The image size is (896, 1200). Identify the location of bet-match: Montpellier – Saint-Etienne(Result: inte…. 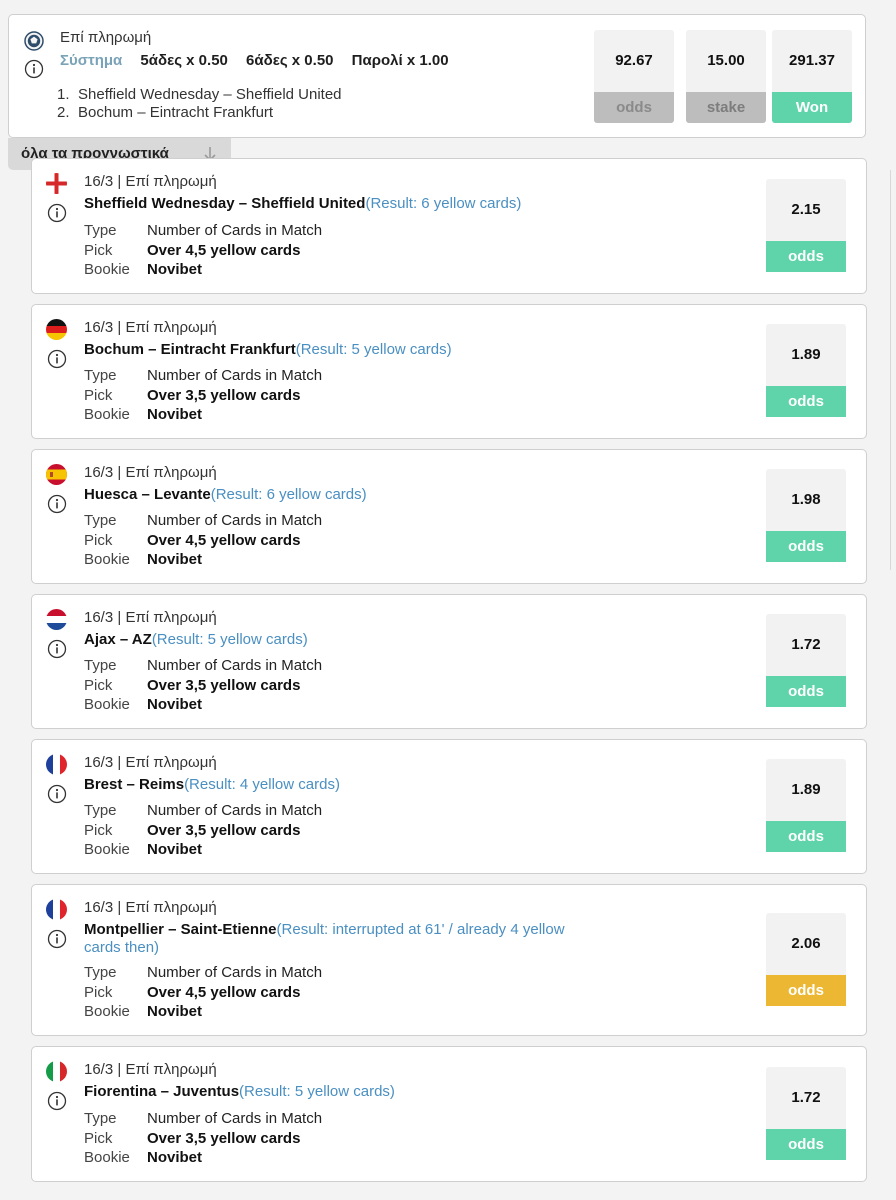
(334, 939).